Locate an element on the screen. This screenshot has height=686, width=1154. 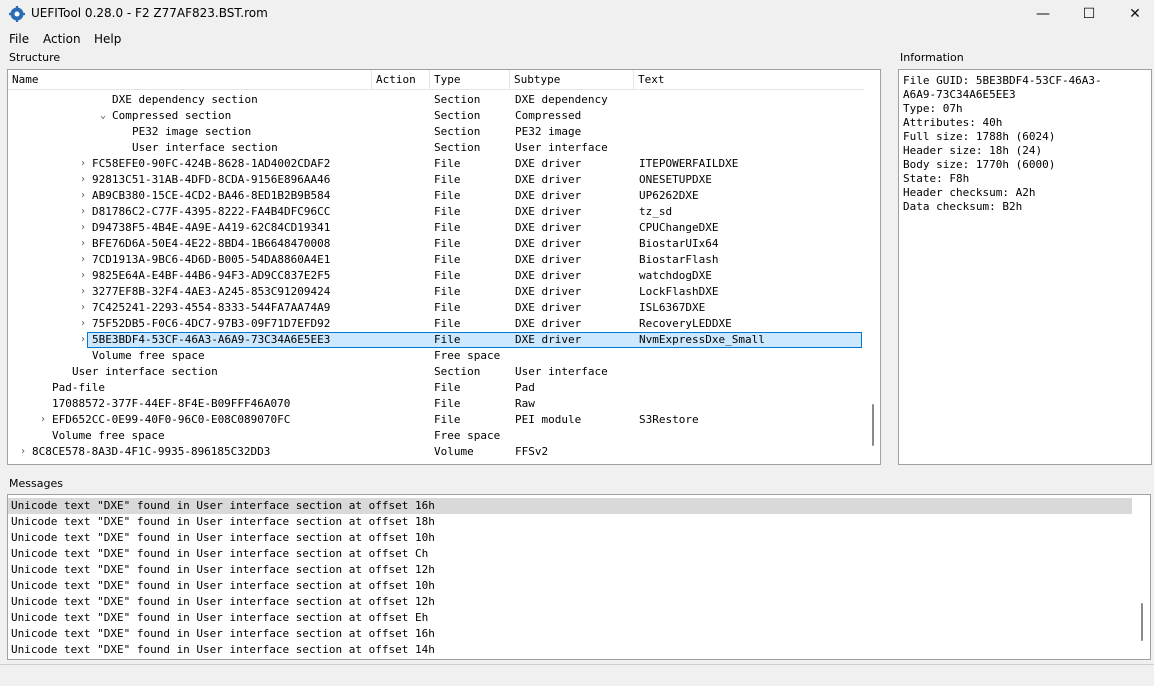
column-action: Action is located at coordinates (401, 80).